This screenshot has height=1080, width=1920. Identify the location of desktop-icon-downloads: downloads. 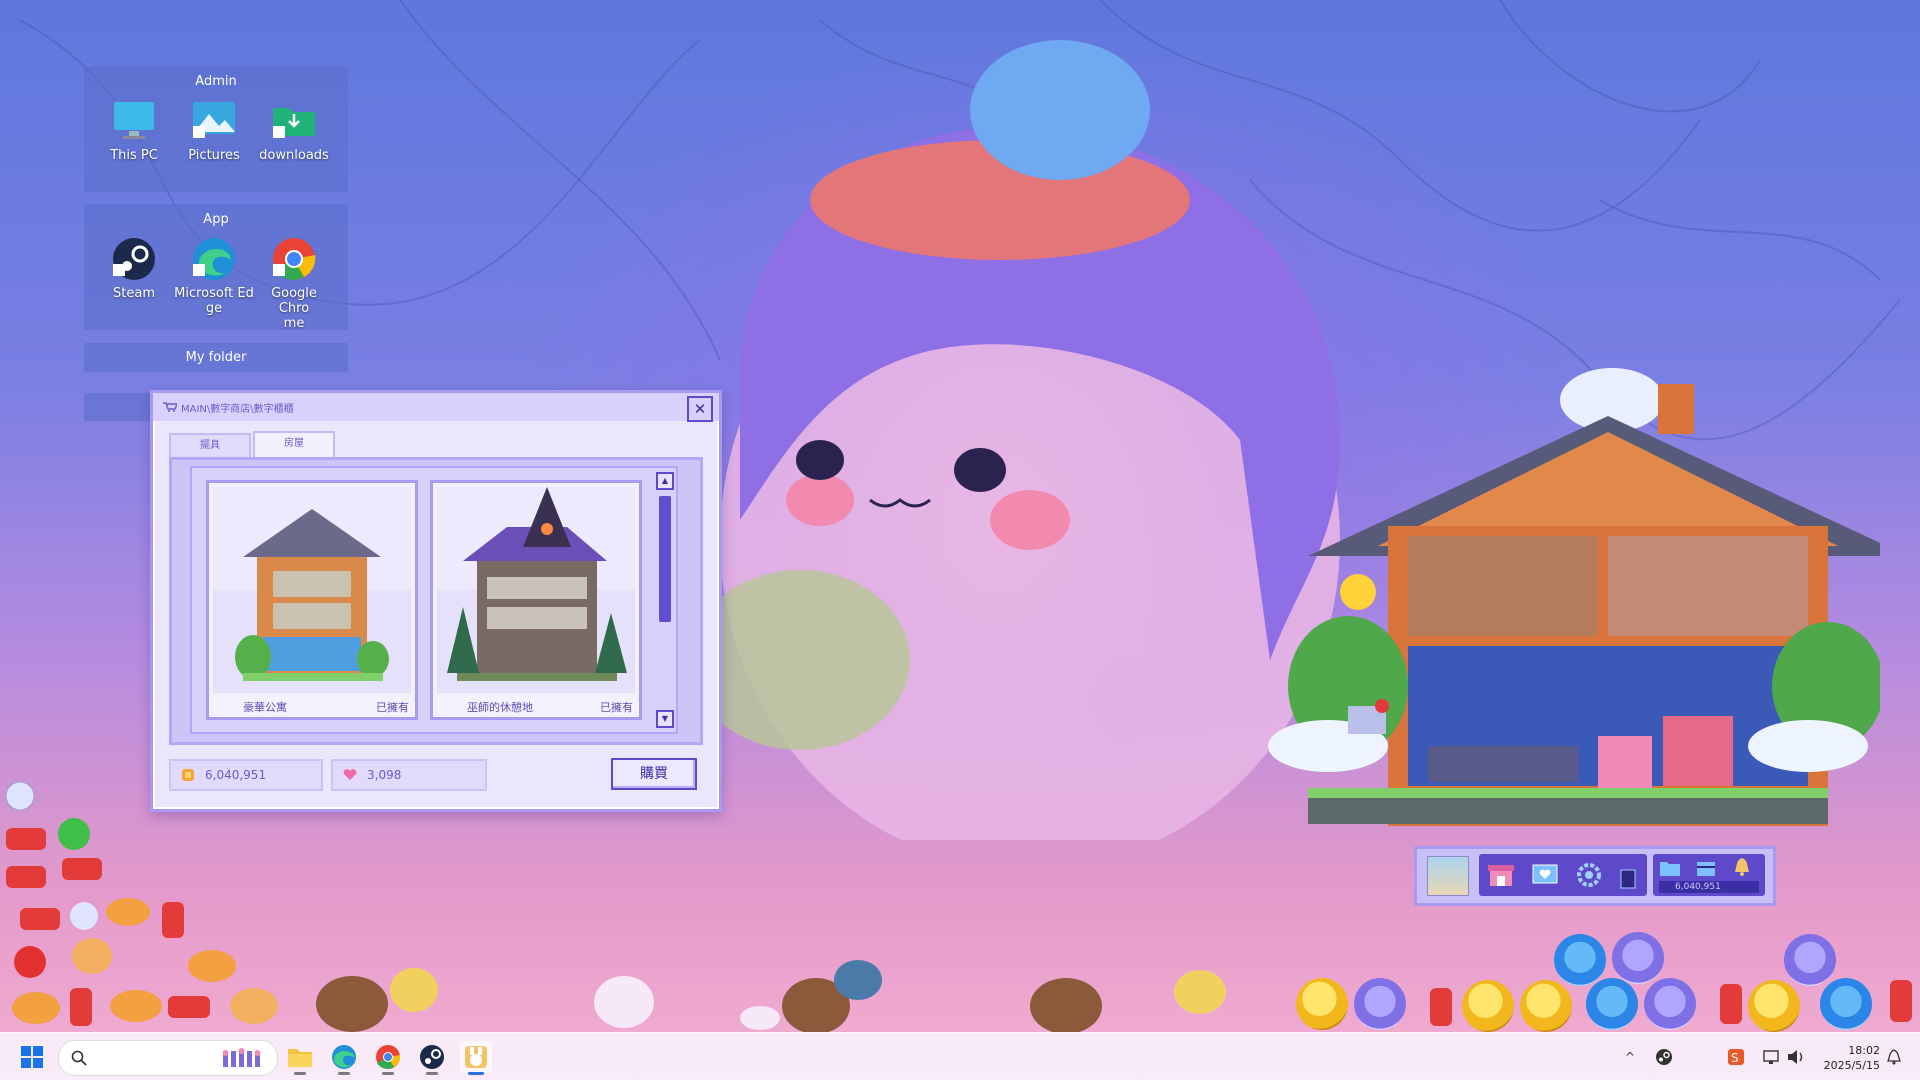
(294, 129).